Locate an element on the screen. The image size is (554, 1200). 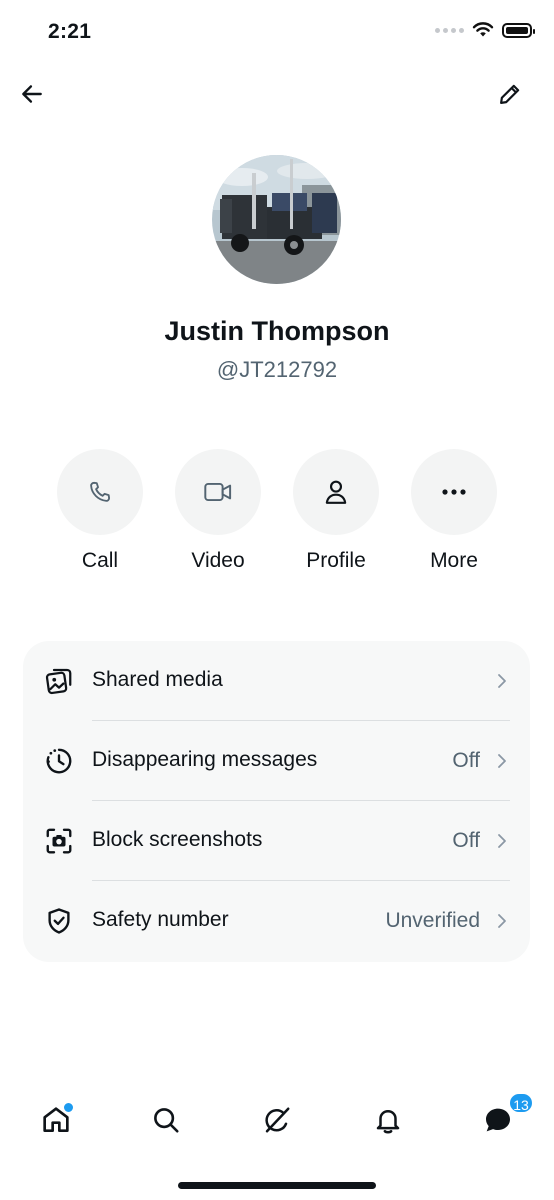
profile-handle: @JT212792 is located at coordinates (277, 369).